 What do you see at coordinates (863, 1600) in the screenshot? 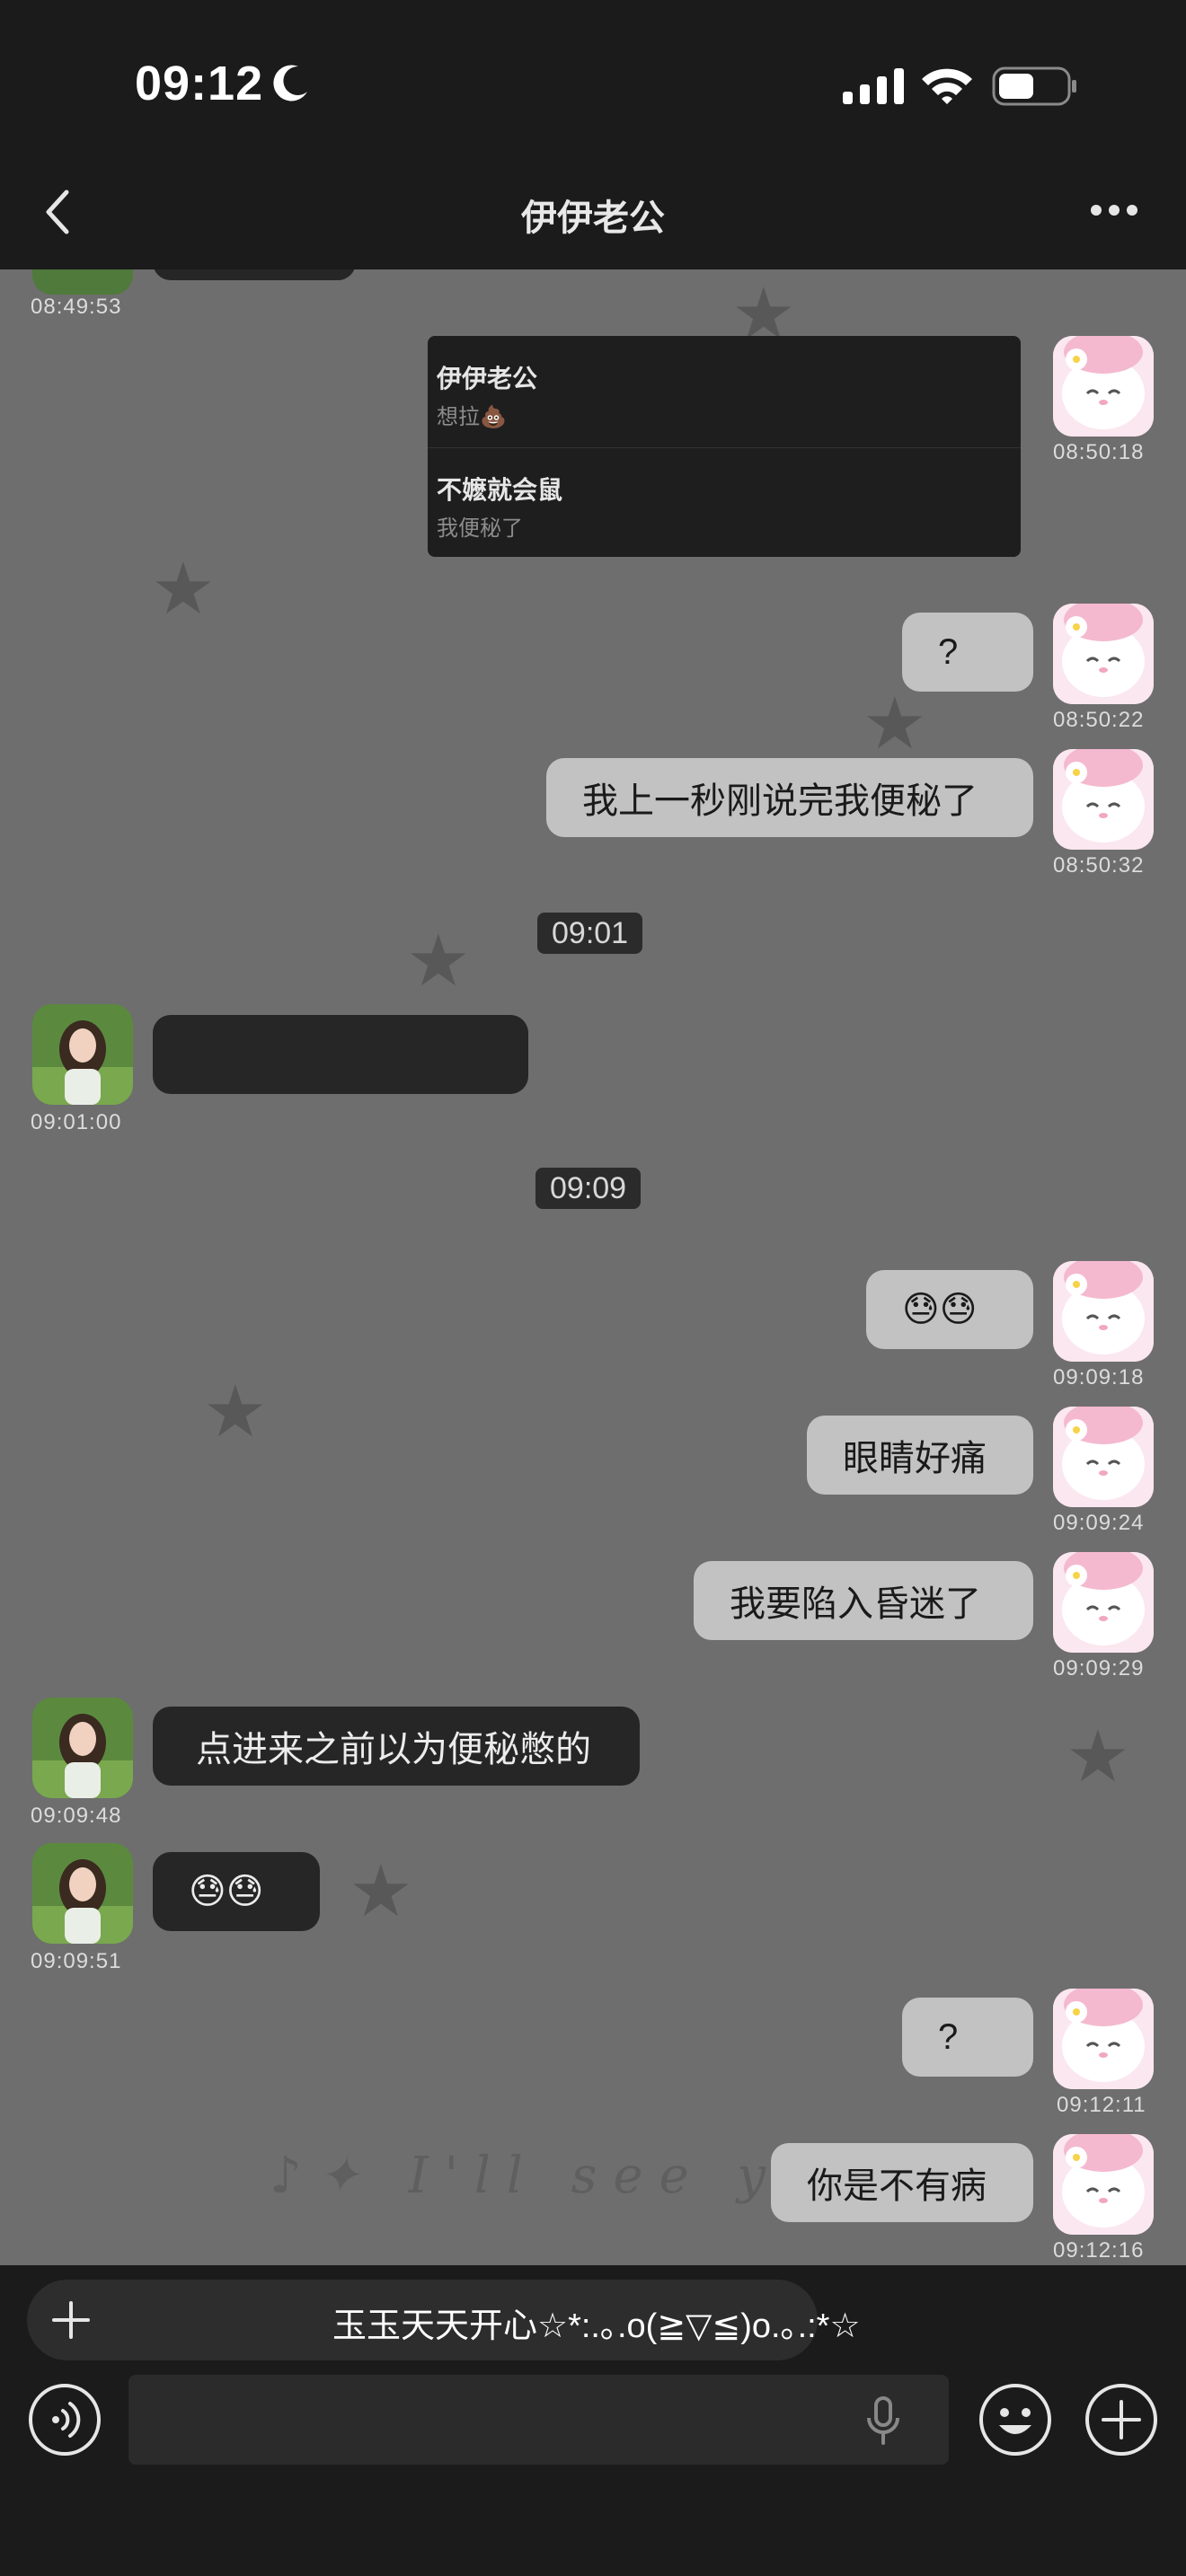
I see `outgoing-message-bubble: 我要陷入昏迷了` at bounding box center [863, 1600].